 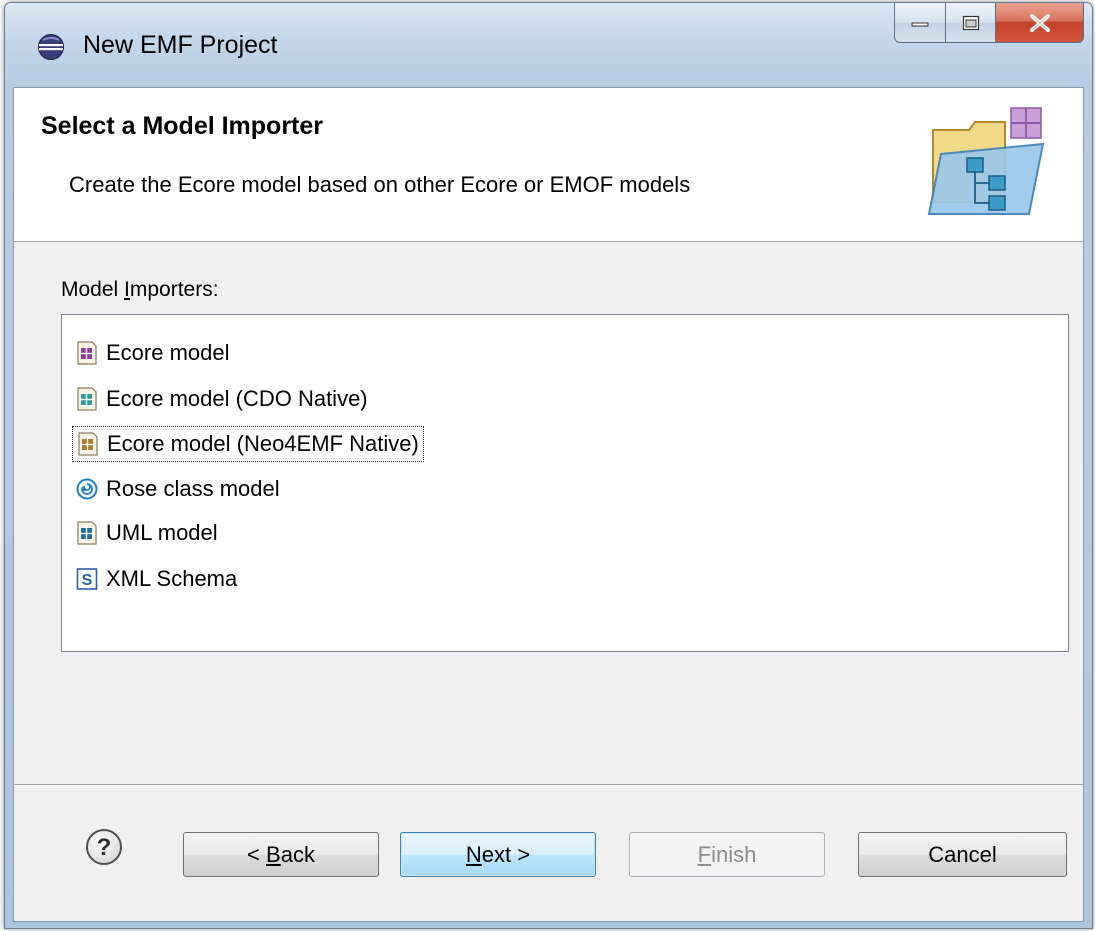 I want to click on minimize-icon, so click(x=920, y=24).